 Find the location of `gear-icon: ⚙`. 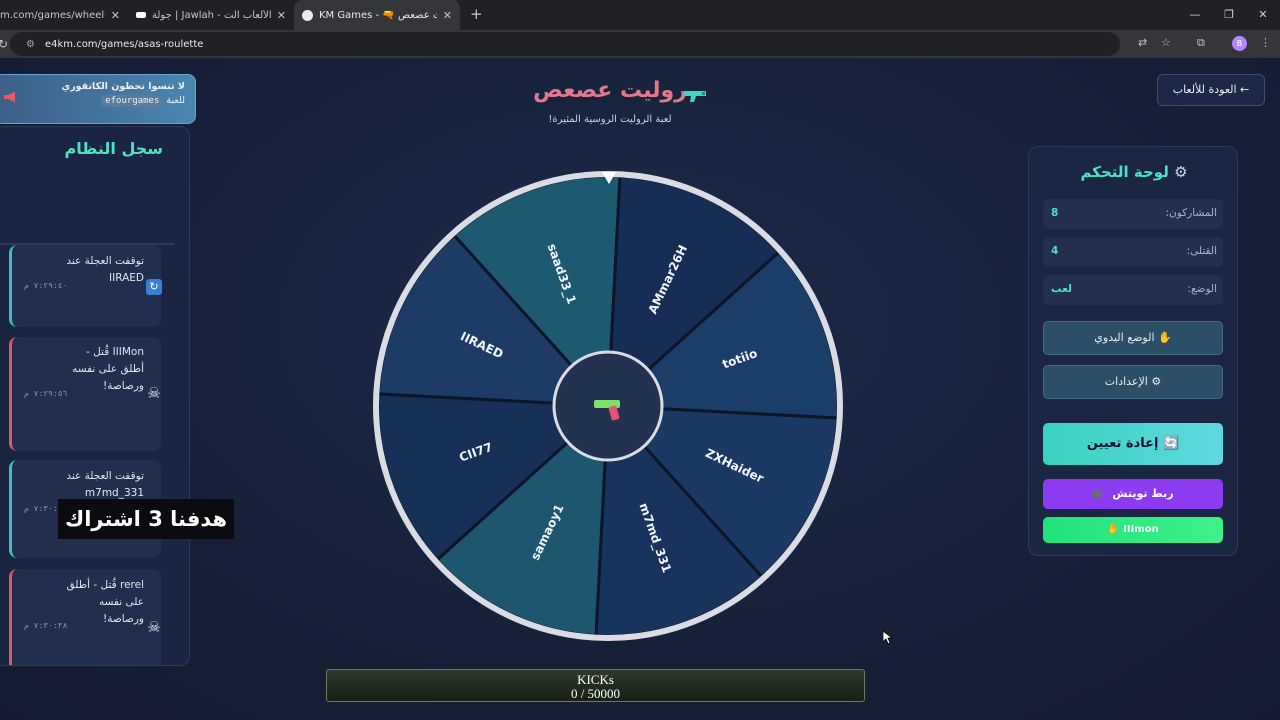

gear-icon: ⚙ is located at coordinates (1181, 172).